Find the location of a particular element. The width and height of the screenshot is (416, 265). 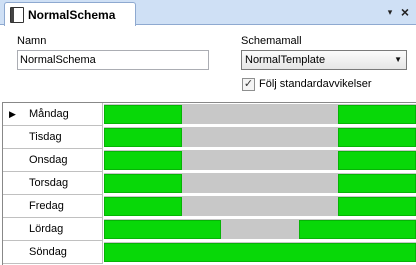

day-row: Lördag is located at coordinates (209, 229).